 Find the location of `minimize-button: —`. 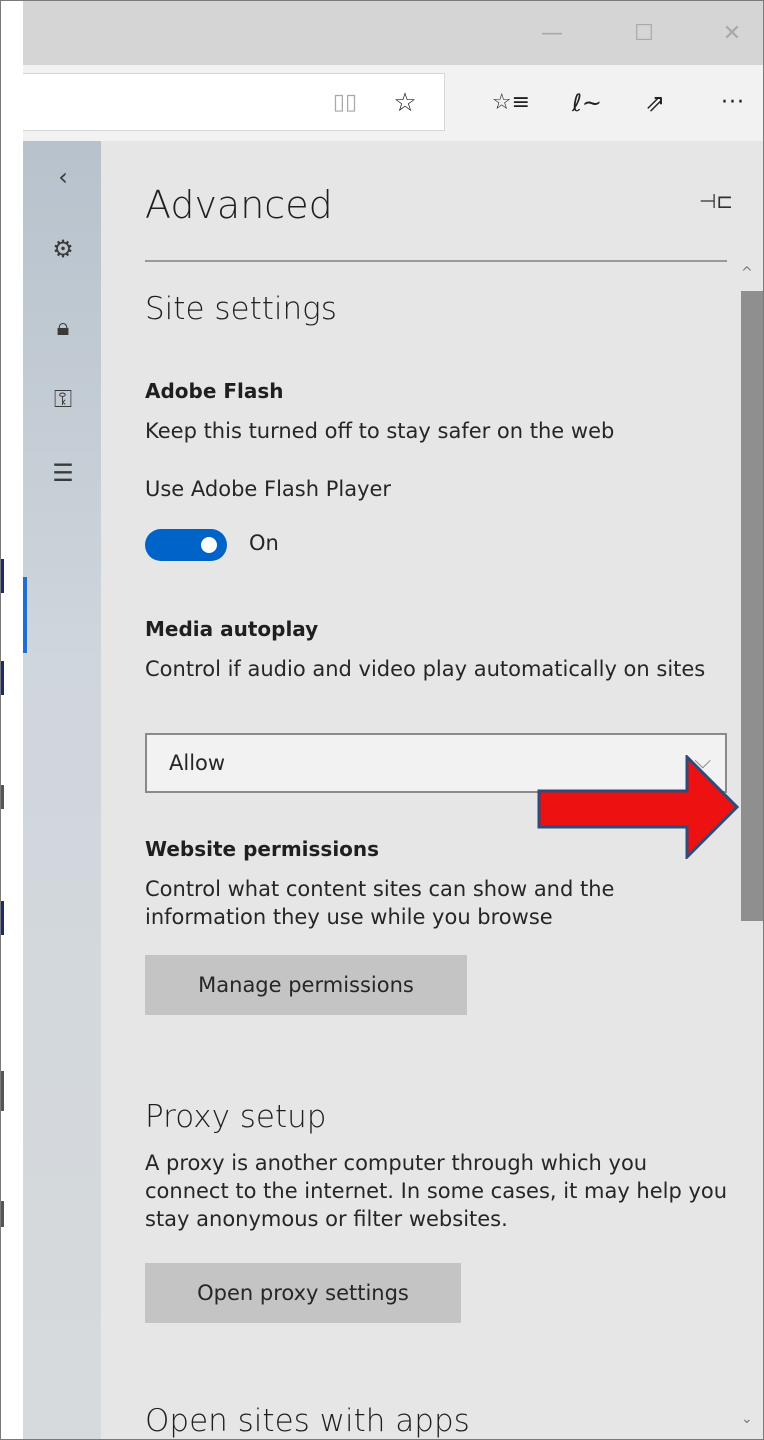

minimize-button: — is located at coordinates (552, 34).